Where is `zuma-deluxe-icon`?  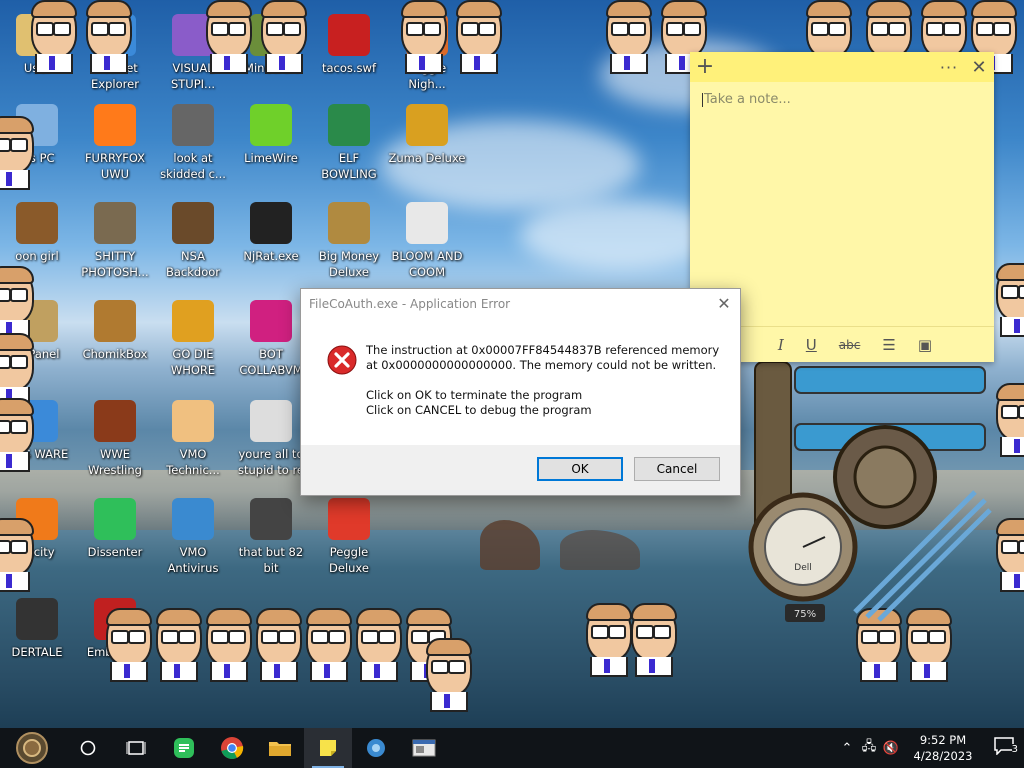 zuma-deluxe-icon is located at coordinates (427, 125).